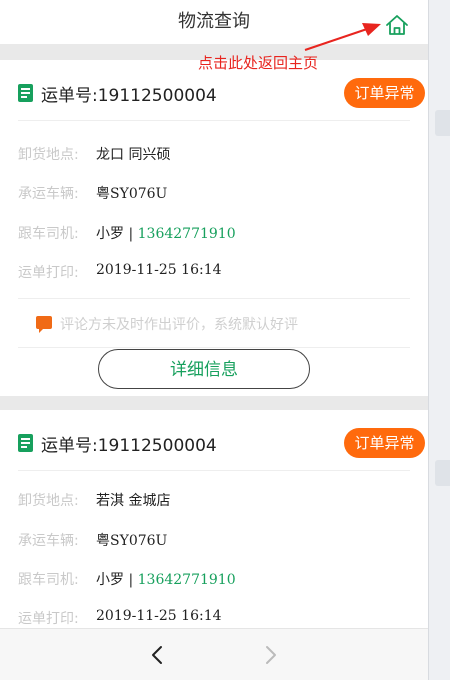  I want to click on home-icon, so click(397, 22).